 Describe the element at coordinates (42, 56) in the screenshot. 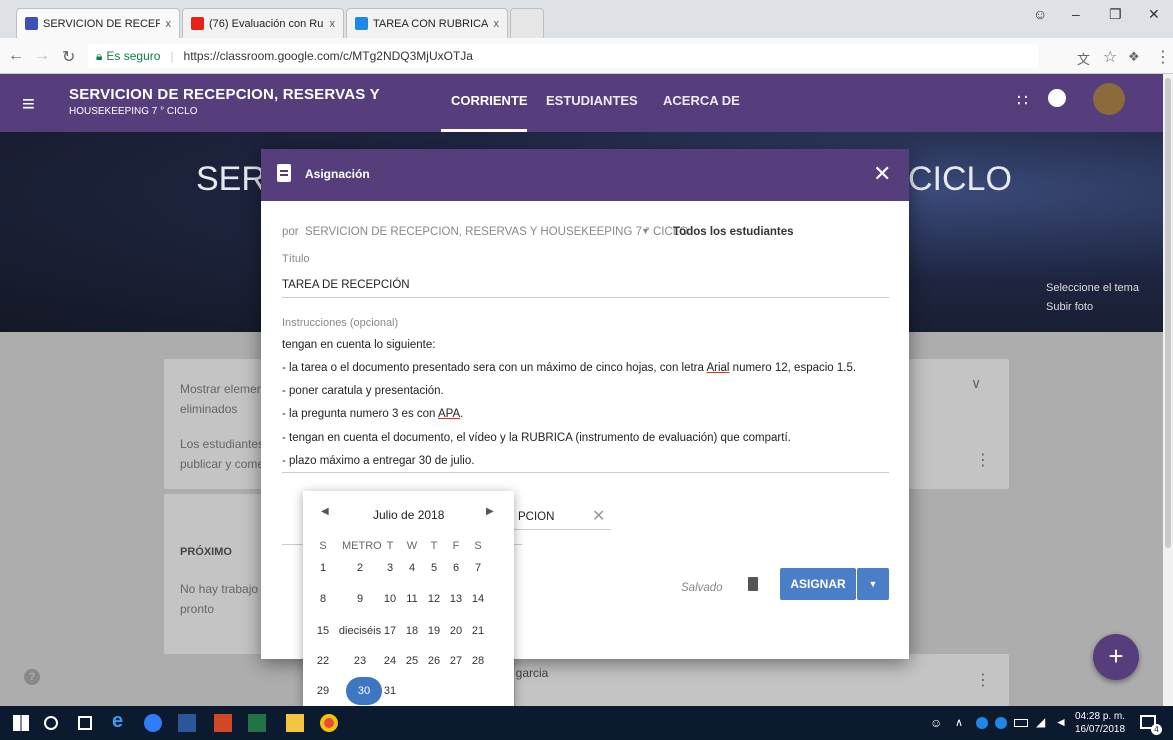

I see `forward-icon: →` at that location.